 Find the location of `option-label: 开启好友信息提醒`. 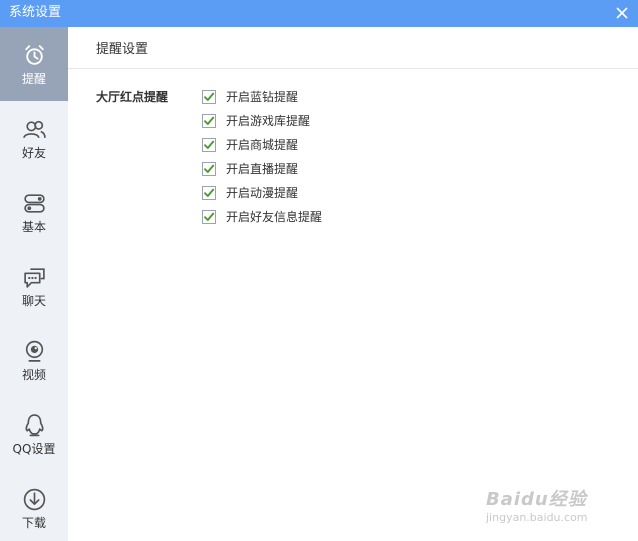

option-label: 开启好友信息提醒 is located at coordinates (274, 217).